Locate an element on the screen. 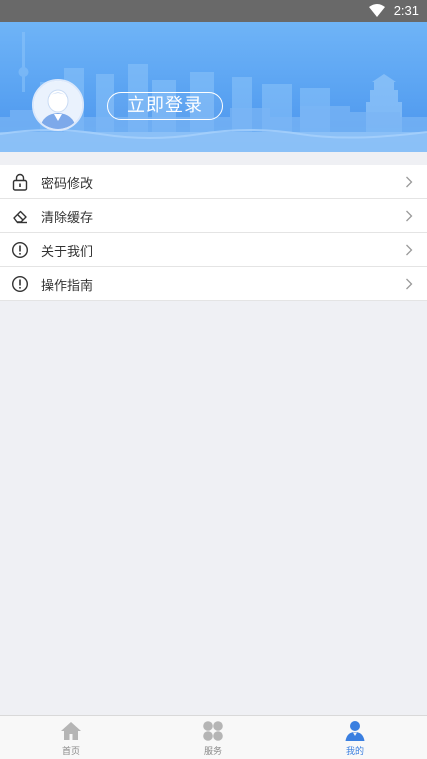 The width and height of the screenshot is (427, 759). menu-item-about-us: 关于我们 is located at coordinates (213, 250).